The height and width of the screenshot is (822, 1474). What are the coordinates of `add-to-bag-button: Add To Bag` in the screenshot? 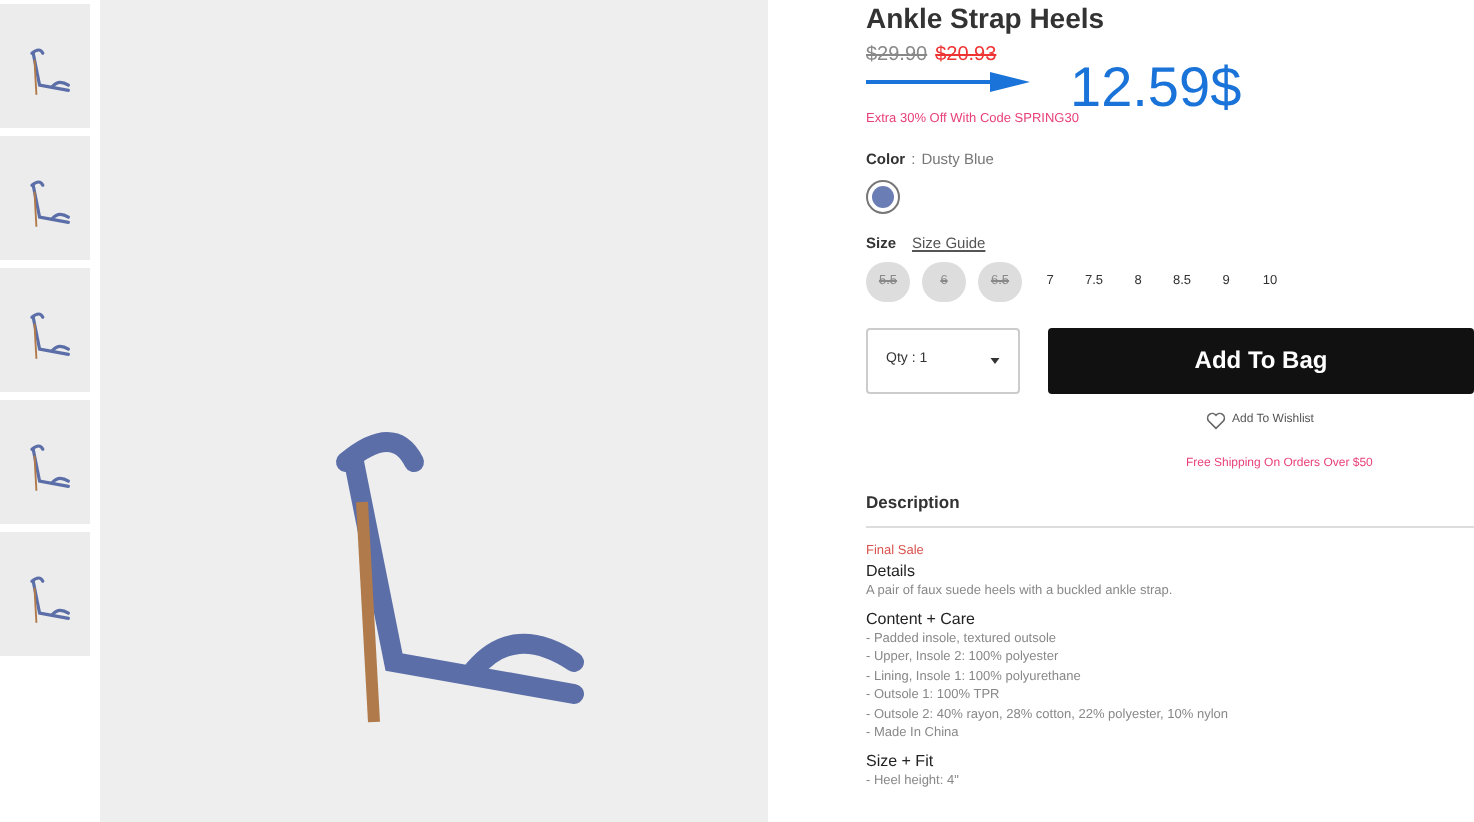 It's located at (1261, 360).